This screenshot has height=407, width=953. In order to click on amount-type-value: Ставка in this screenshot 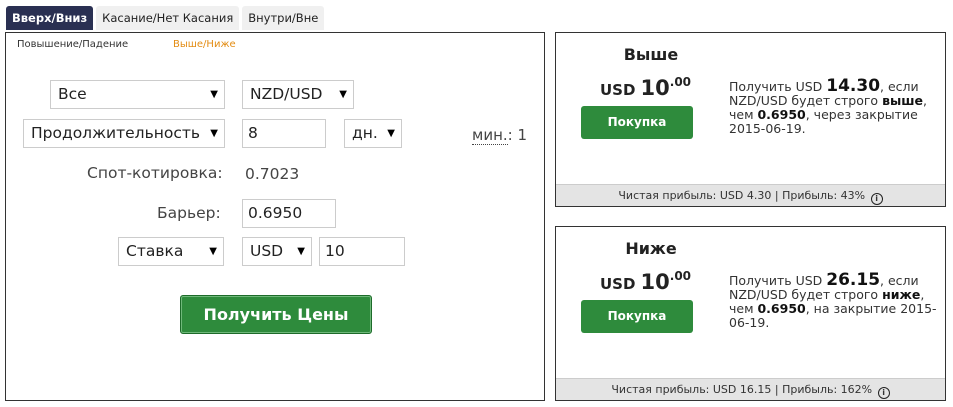, I will do `click(155, 251)`.